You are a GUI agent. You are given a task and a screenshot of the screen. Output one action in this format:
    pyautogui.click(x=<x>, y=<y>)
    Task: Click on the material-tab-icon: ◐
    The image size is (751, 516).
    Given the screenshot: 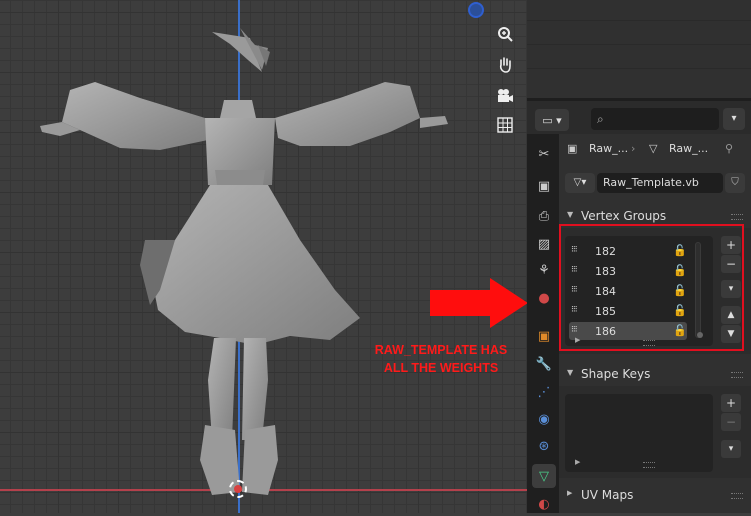 What is the action you would take?
    pyautogui.click(x=544, y=504)
    